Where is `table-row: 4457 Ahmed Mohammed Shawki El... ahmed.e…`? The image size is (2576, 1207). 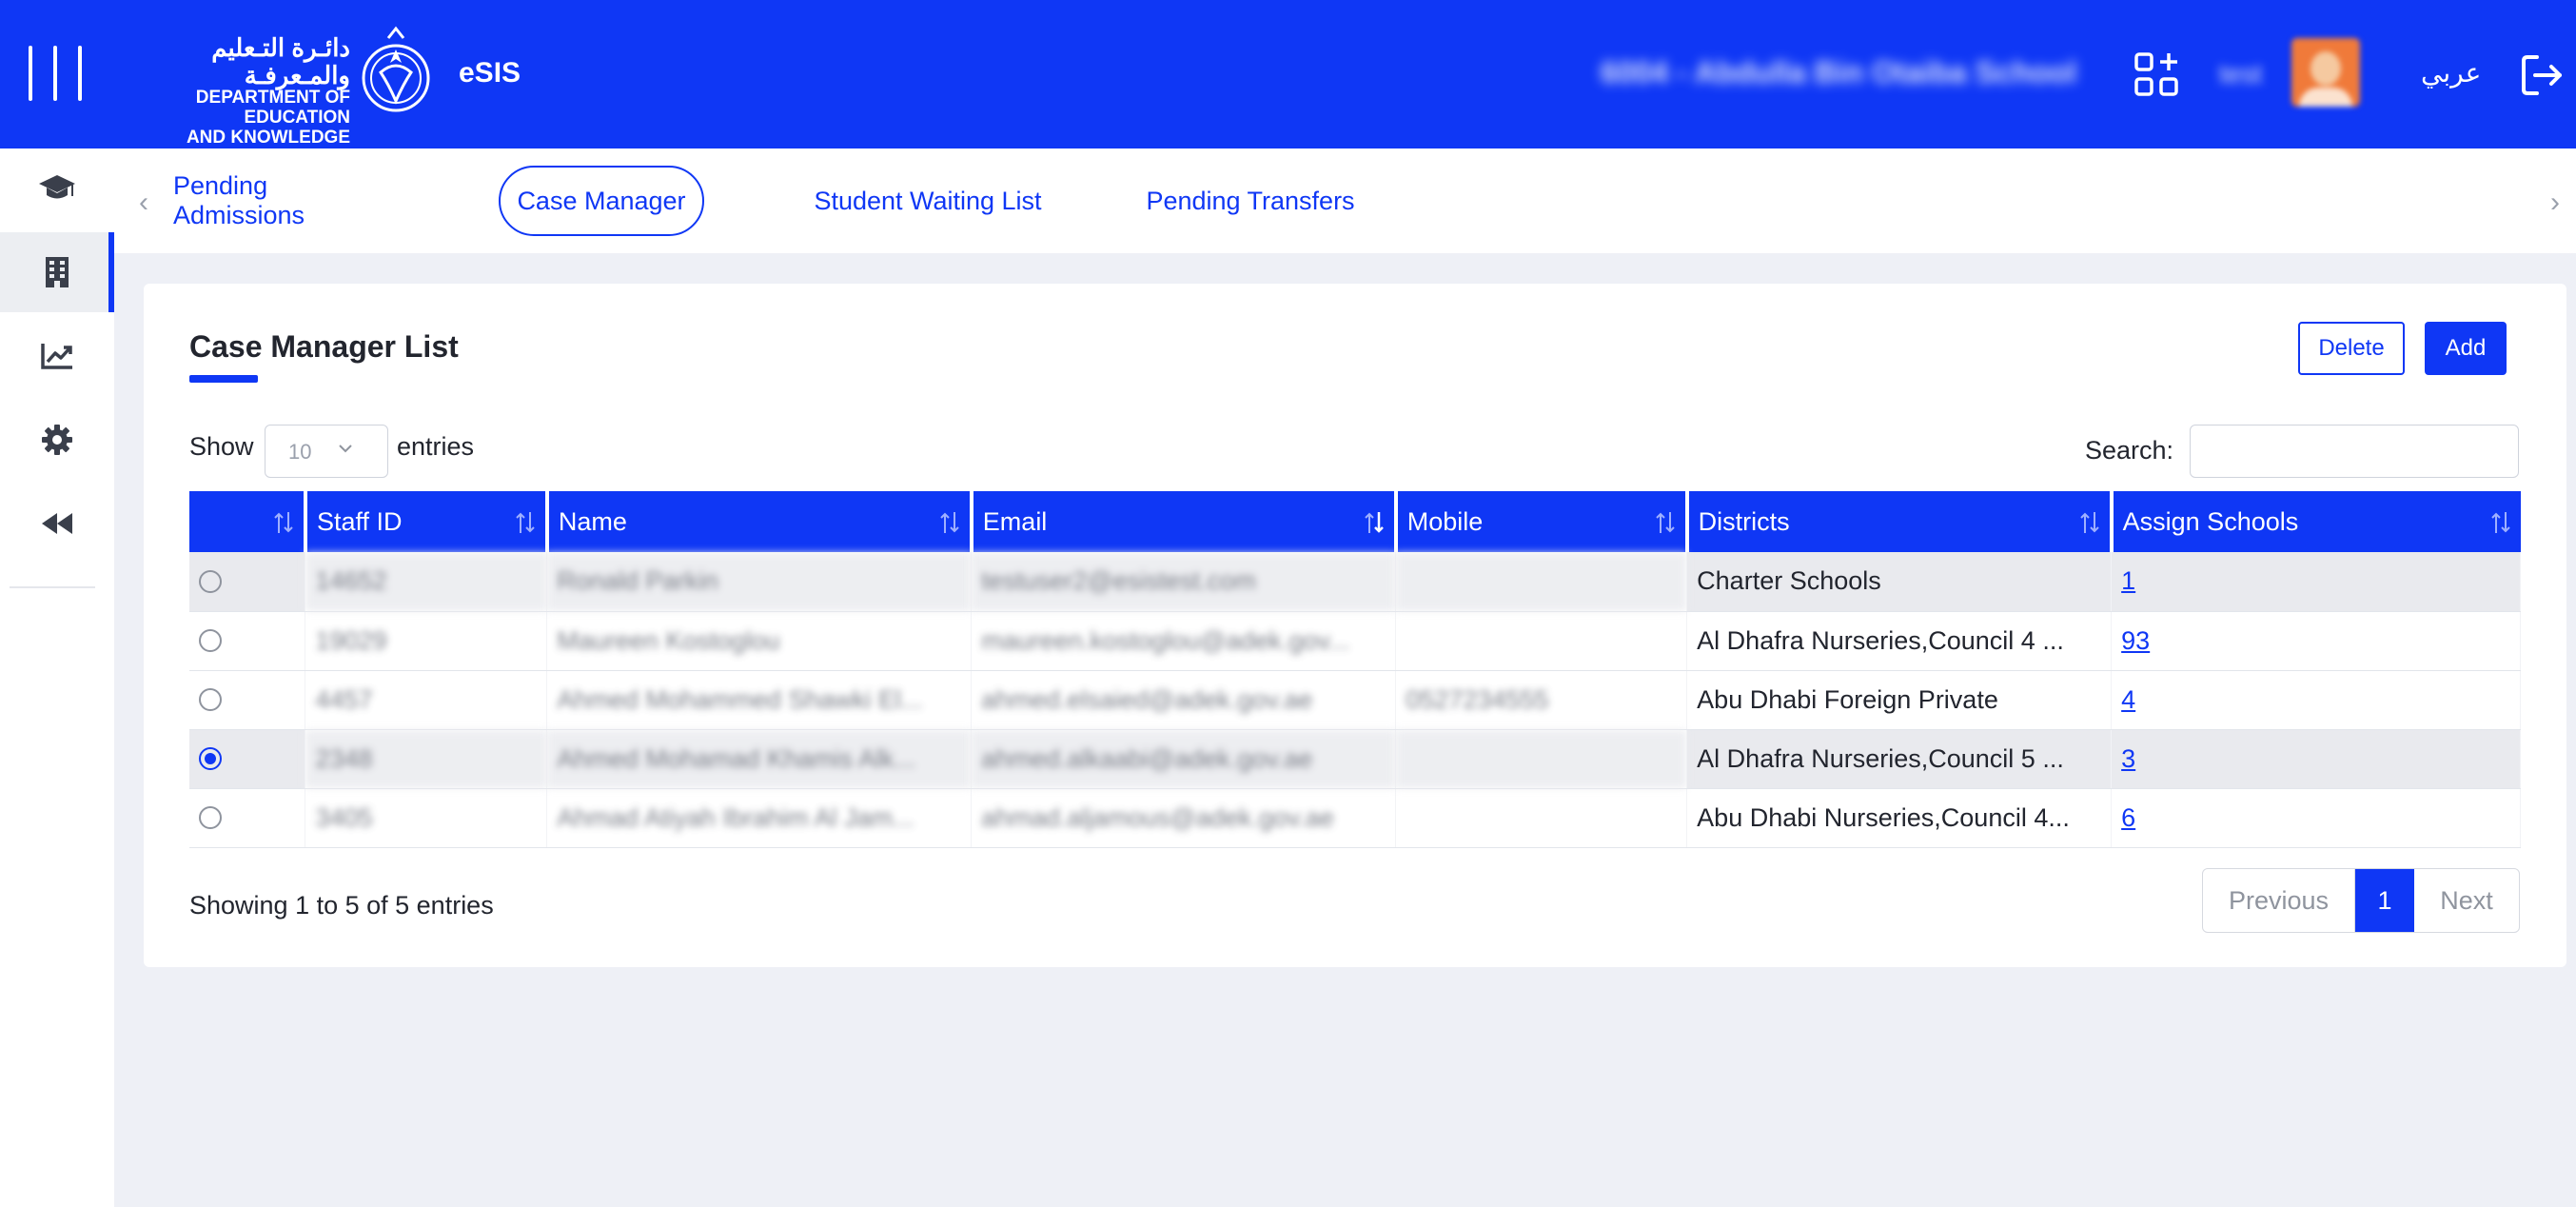
table-row: 4457 Ahmed Mohammed Shawki El... ahmed.e… is located at coordinates (1355, 700).